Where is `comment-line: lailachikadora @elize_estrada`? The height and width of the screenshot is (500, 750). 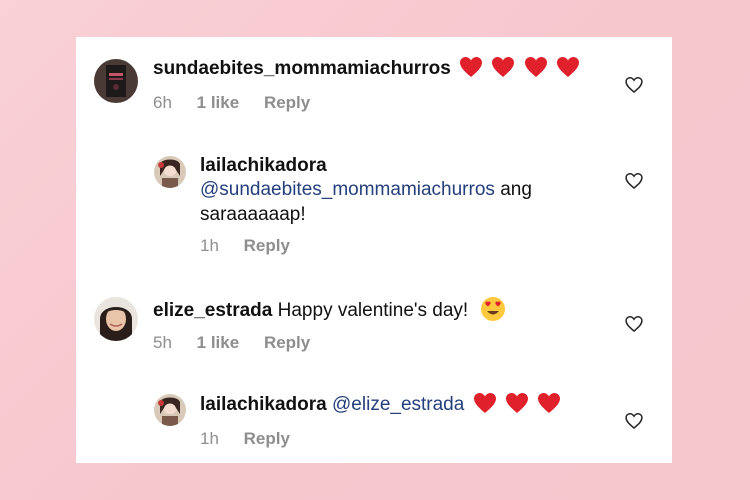
comment-line: lailachikadora @elize_estrada is located at coordinates (380, 405).